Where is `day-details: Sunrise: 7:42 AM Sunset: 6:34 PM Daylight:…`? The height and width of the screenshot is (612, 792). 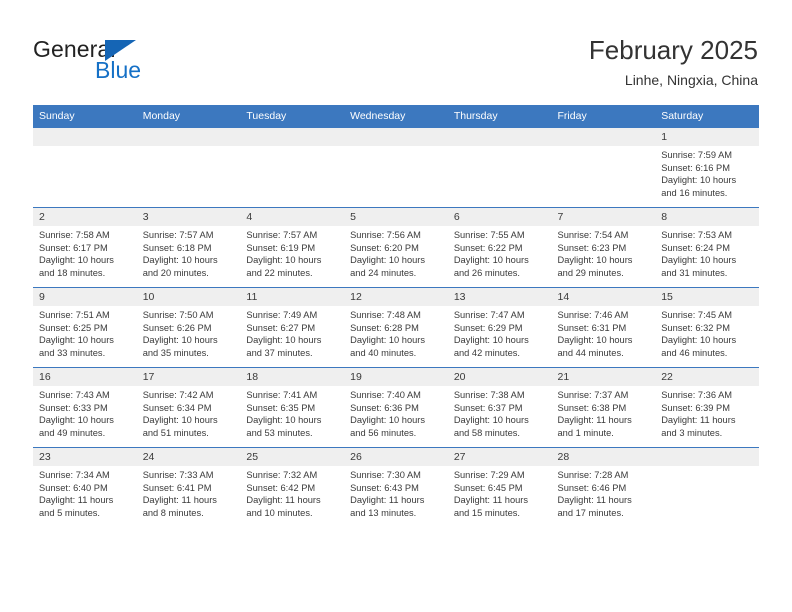 day-details: Sunrise: 7:42 AM Sunset: 6:34 PM Daylight:… is located at coordinates (189, 412).